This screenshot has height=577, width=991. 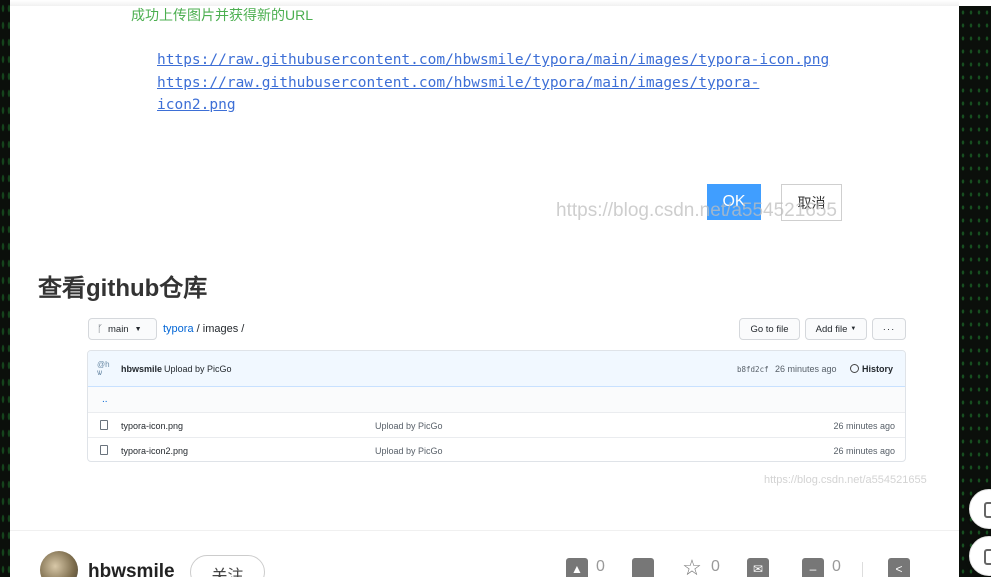 What do you see at coordinates (854, 368) in the screenshot?
I see `clock-icon` at bounding box center [854, 368].